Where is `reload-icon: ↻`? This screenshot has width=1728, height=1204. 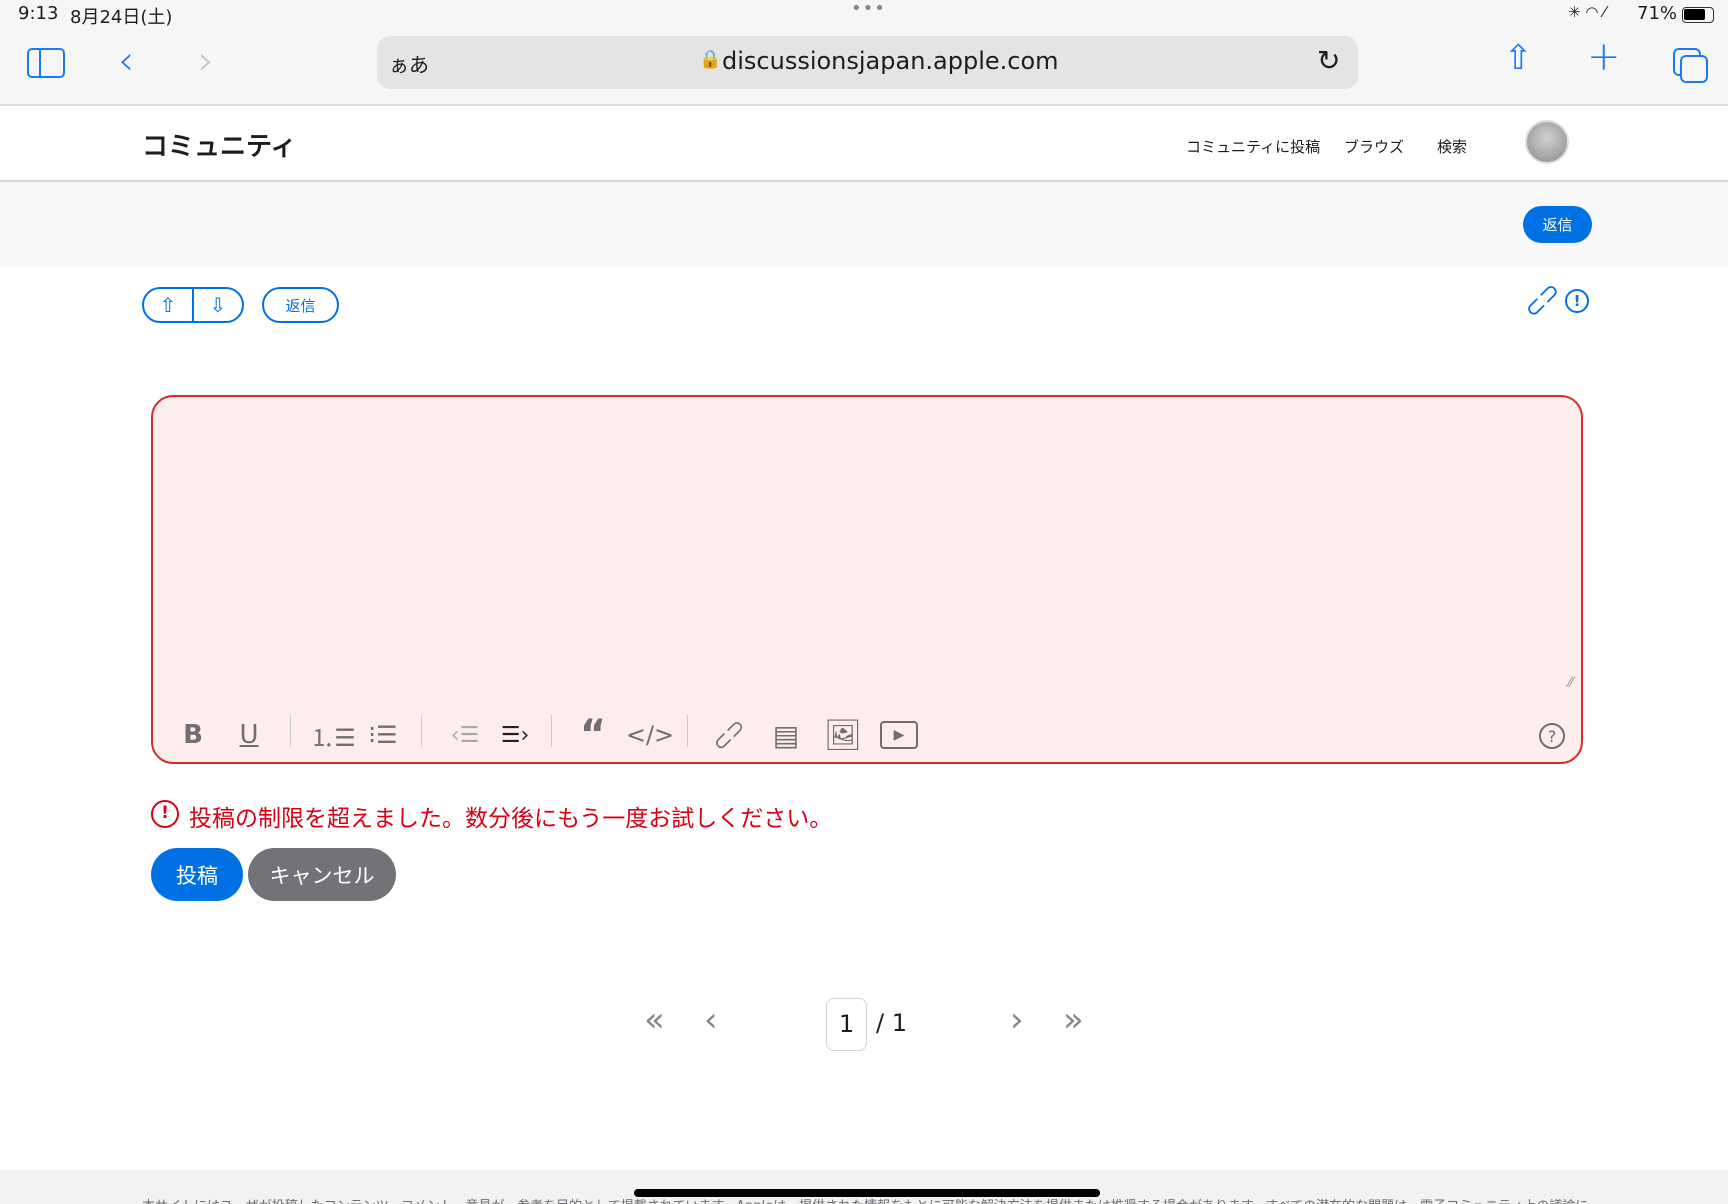
reload-icon: ↻ is located at coordinates (1328, 60).